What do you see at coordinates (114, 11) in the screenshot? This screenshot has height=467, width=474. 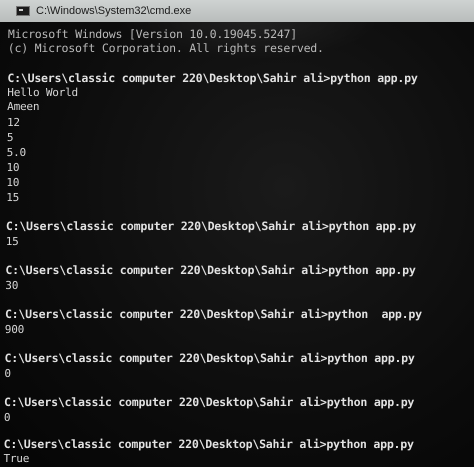 I see `window-title: C:\Windows\System32\cmd.exe` at bounding box center [114, 11].